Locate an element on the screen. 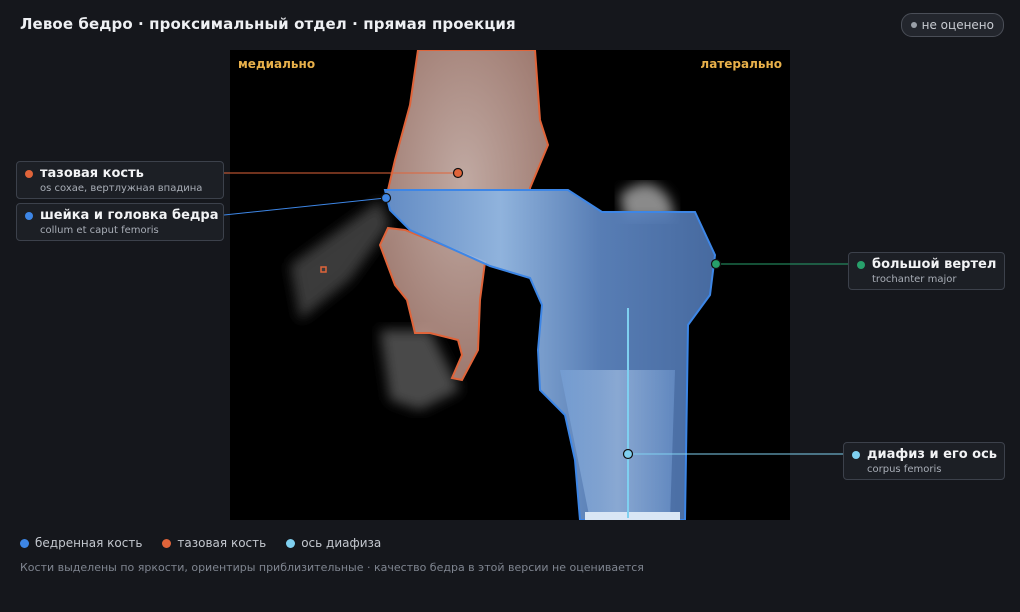 Image resolution: width=1020 pixels, height=612 pixels. callout-neck-latin: collum et caput femoris is located at coordinates (99, 230).